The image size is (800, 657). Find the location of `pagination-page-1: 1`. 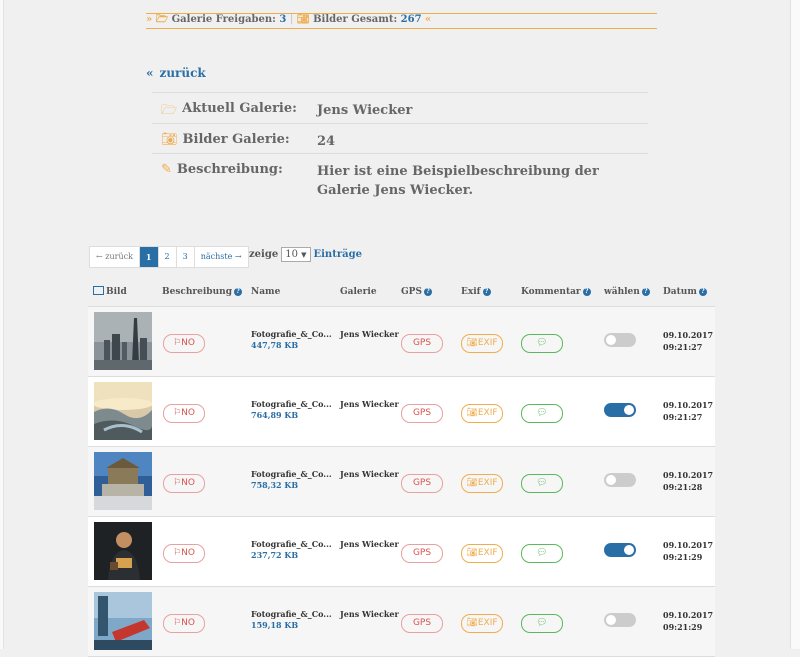

pagination-page-1: 1 is located at coordinates (149, 257).